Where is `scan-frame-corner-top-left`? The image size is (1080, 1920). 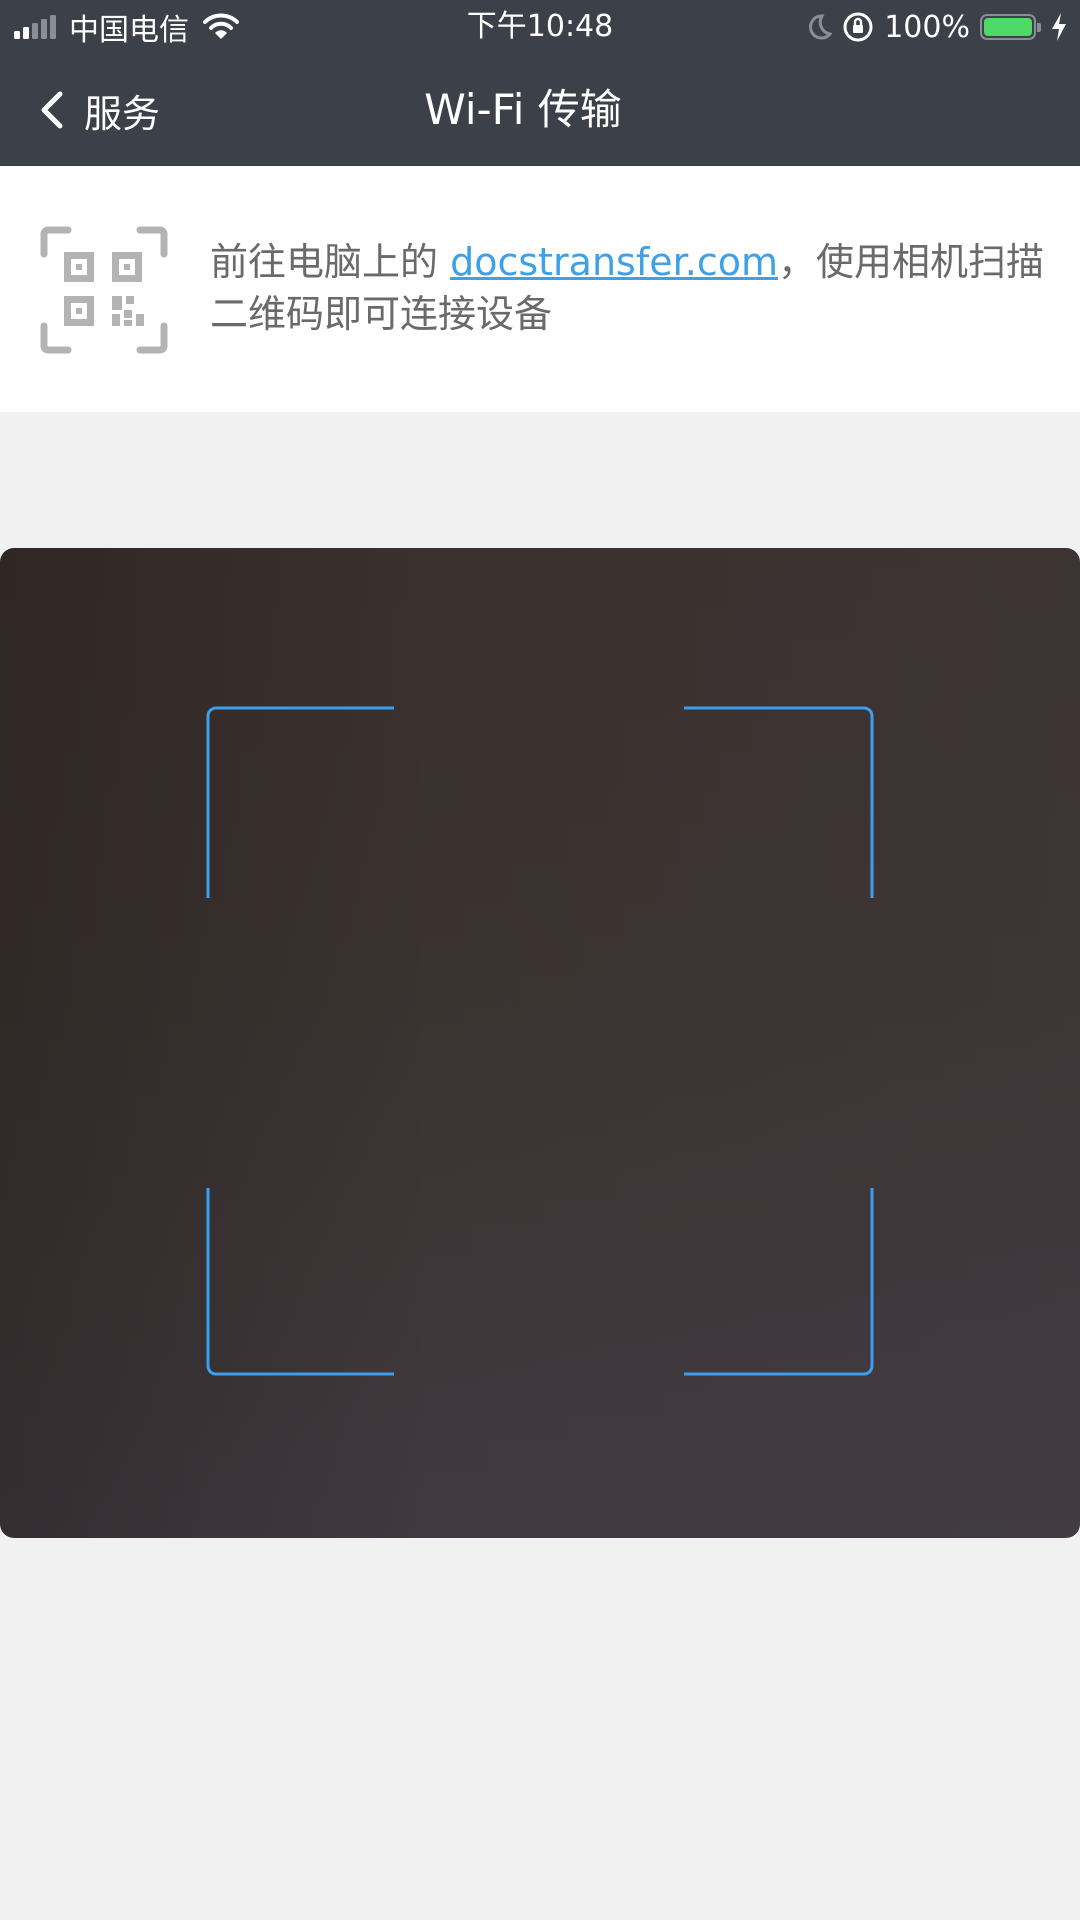 scan-frame-corner-top-left is located at coordinates (300, 802).